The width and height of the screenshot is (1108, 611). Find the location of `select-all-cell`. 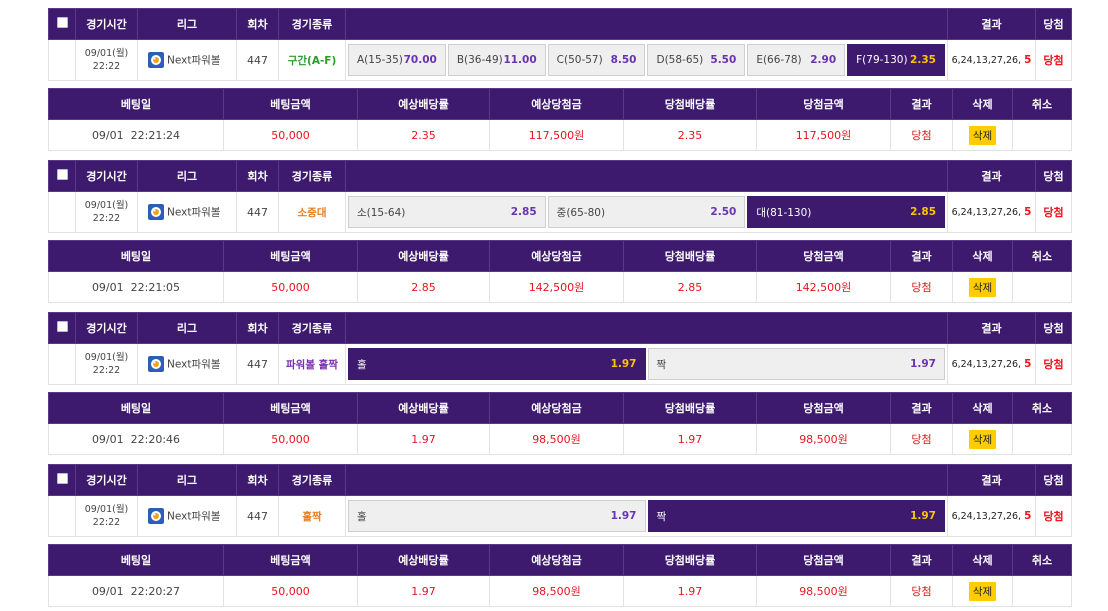

select-all-cell is located at coordinates (62, 24).